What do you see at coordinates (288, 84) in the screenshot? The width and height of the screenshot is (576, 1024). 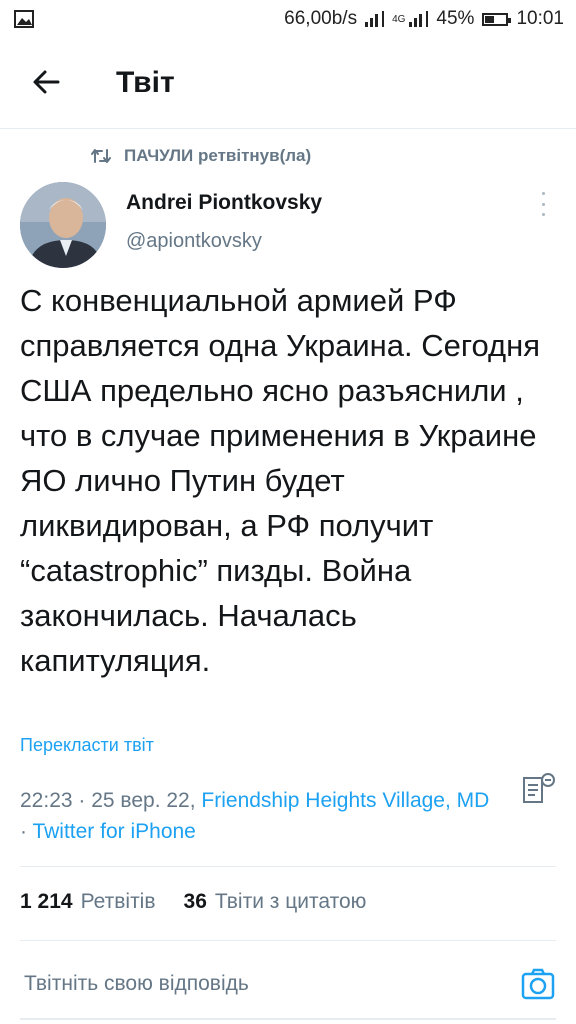 I see `app-header: Твіт` at bounding box center [288, 84].